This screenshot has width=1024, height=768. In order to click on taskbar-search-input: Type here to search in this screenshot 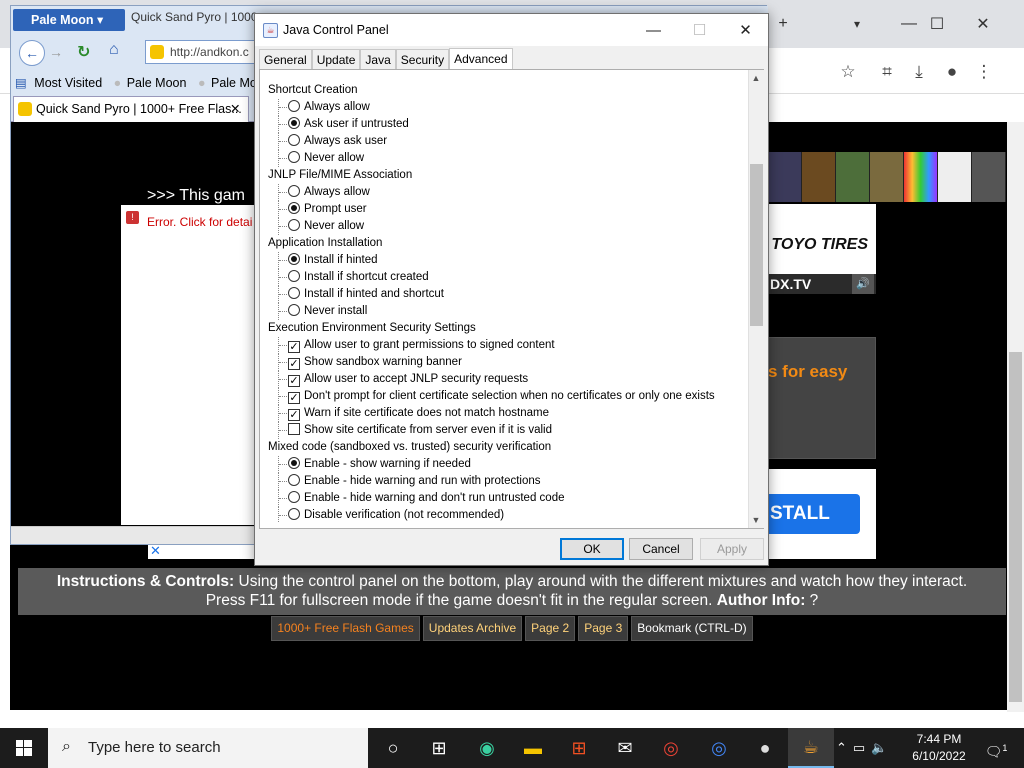, I will do `click(208, 748)`.